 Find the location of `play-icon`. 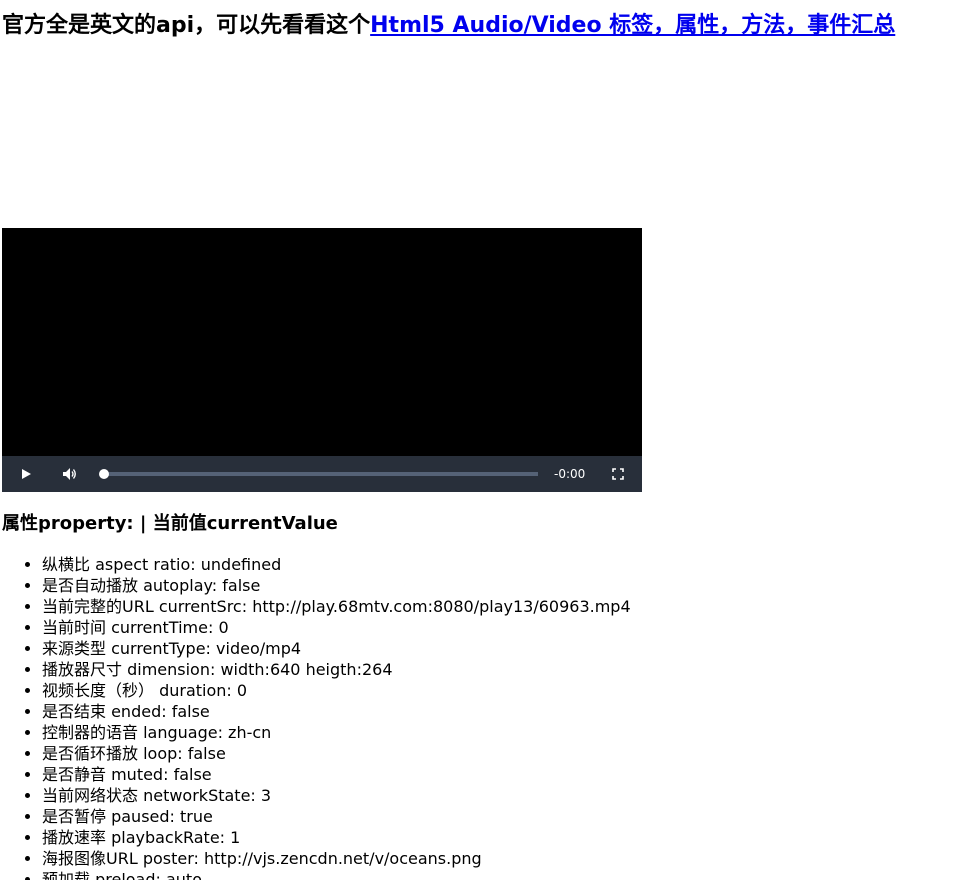

play-icon is located at coordinates (26, 474).